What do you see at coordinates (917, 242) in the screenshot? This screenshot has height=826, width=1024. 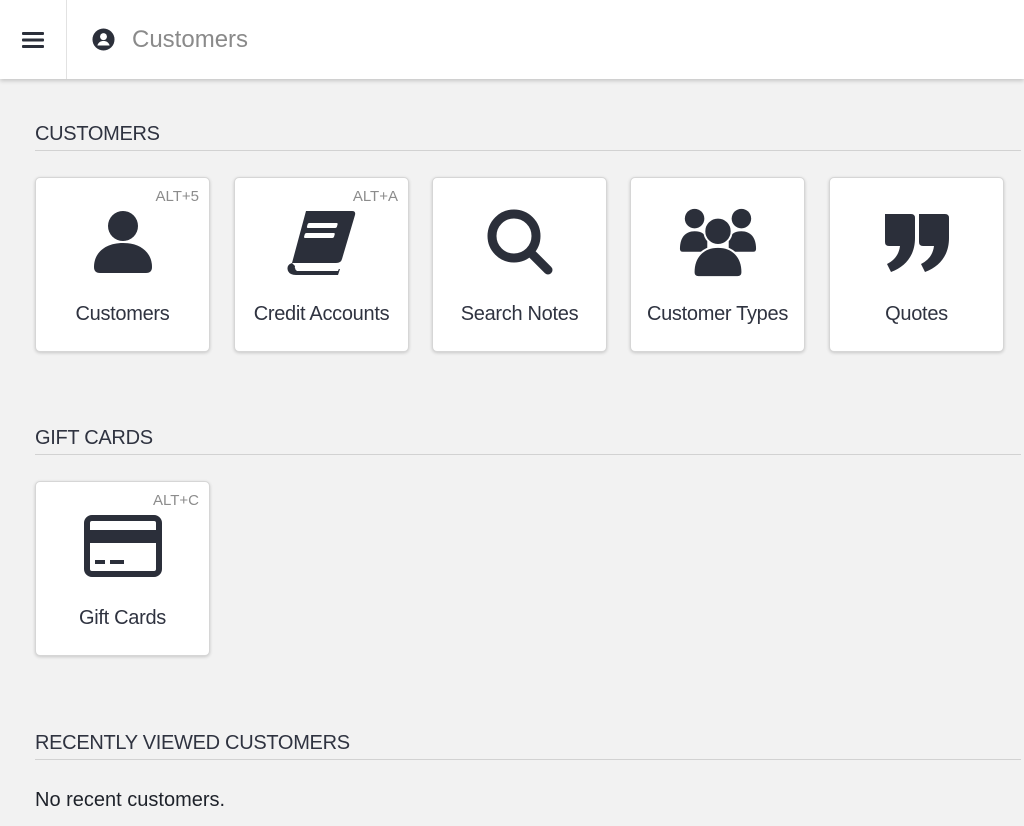 I see `quote-icon` at bounding box center [917, 242].